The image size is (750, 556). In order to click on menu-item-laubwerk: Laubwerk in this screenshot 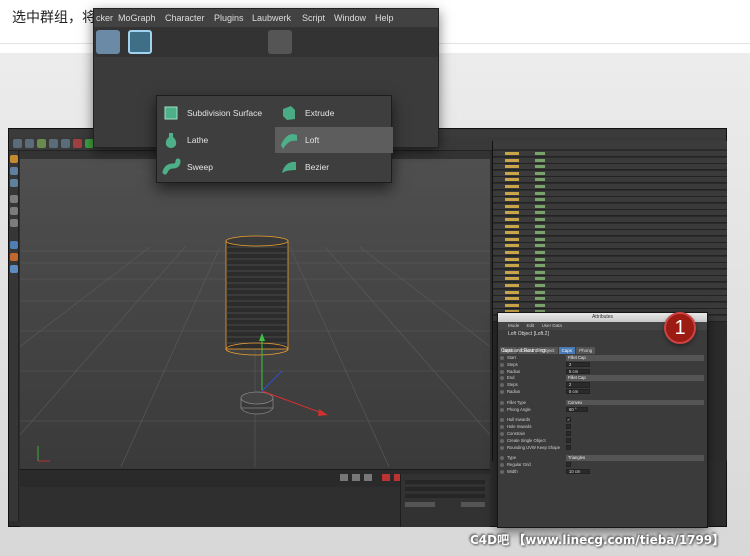, I will do `click(271, 18)`.